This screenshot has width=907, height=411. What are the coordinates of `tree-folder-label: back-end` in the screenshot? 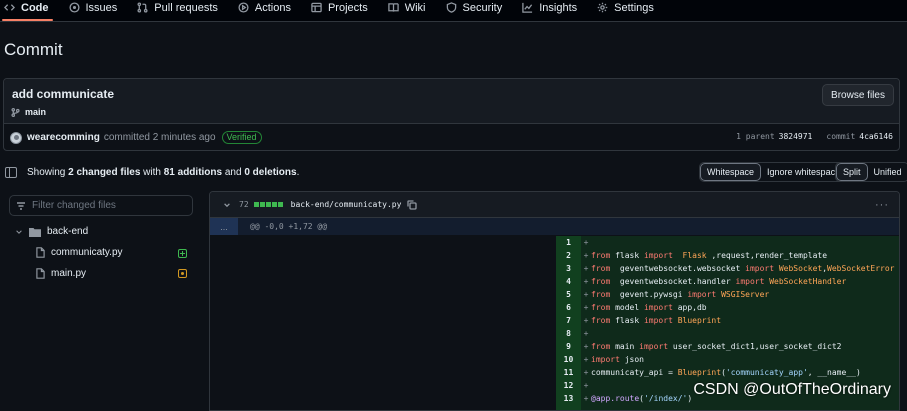 It's located at (68, 231).